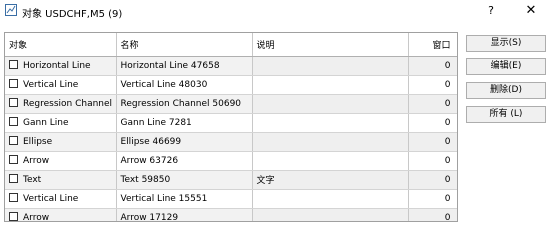  Describe the element at coordinates (32, 180) in the screenshot. I see `object-type-label: Text` at that location.